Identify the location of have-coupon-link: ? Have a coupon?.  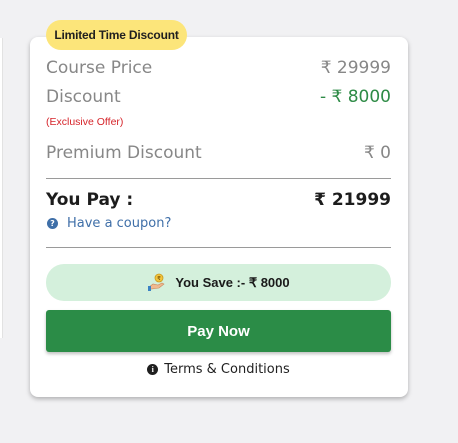
(109, 223).